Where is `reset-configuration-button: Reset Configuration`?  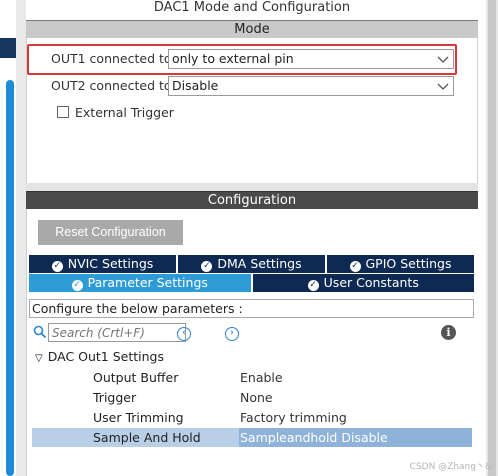 reset-configuration-button: Reset Configuration is located at coordinates (110, 232).